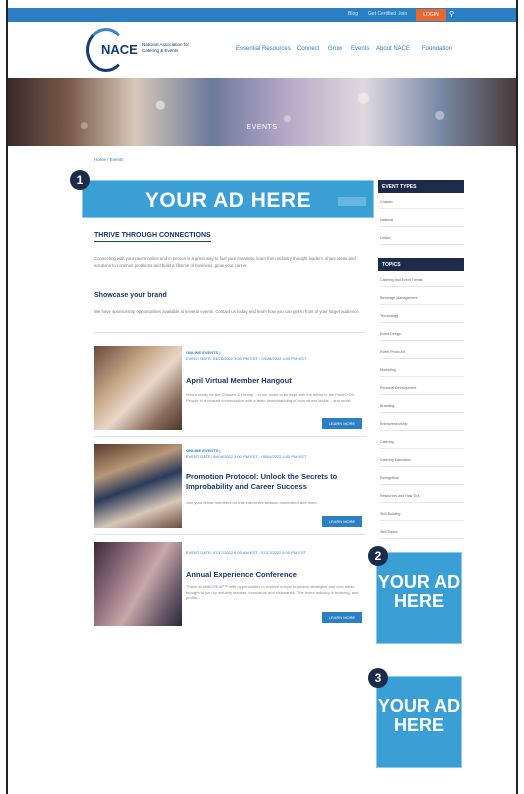 This screenshot has height=794, width=524. What do you see at coordinates (378, 678) in the screenshot?
I see `ad-number-badge: 3` at bounding box center [378, 678].